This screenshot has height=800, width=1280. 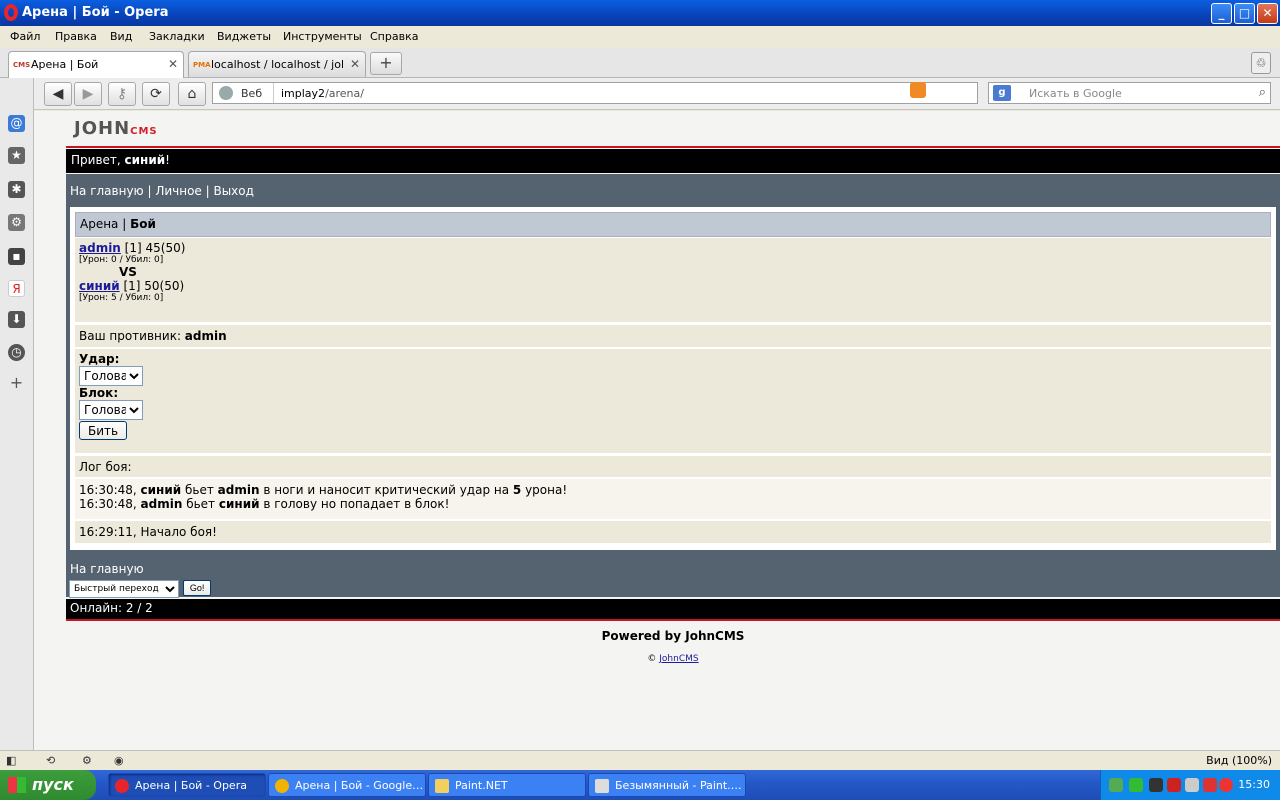 What do you see at coordinates (88, 94) in the screenshot?
I see `forward-icon: ▶` at bounding box center [88, 94].